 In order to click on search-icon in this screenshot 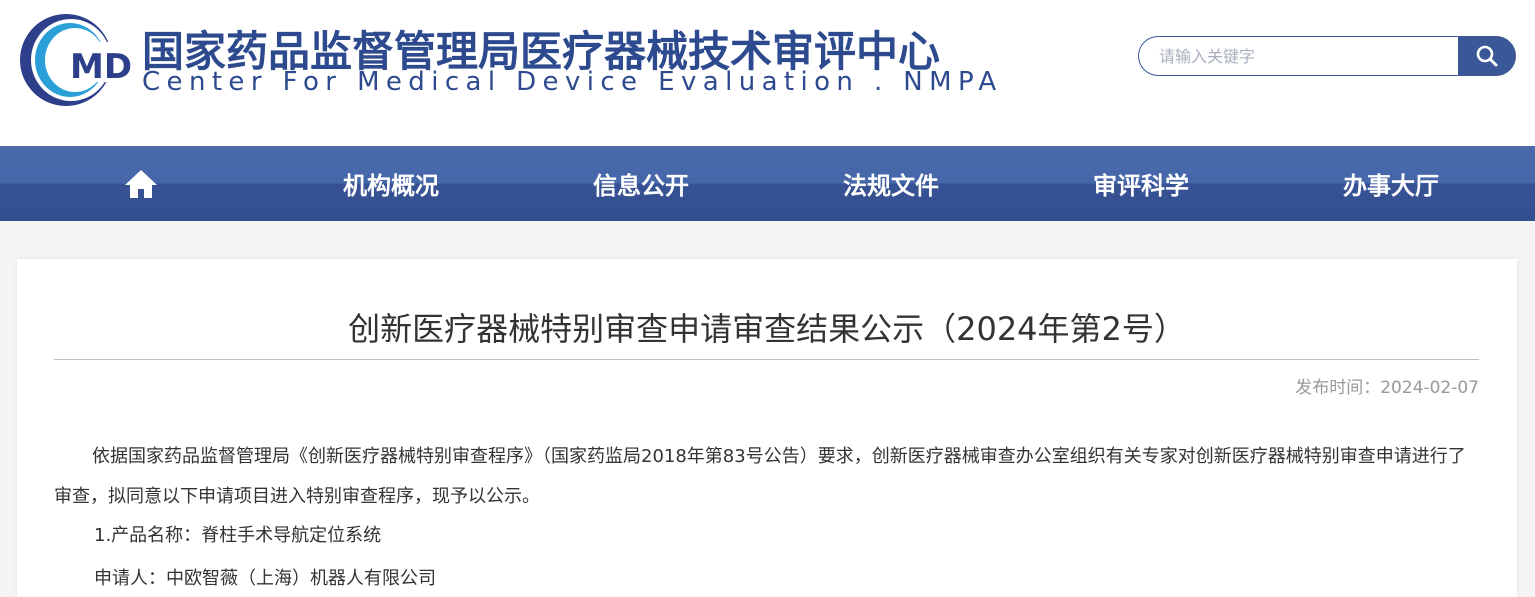, I will do `click(1487, 56)`.